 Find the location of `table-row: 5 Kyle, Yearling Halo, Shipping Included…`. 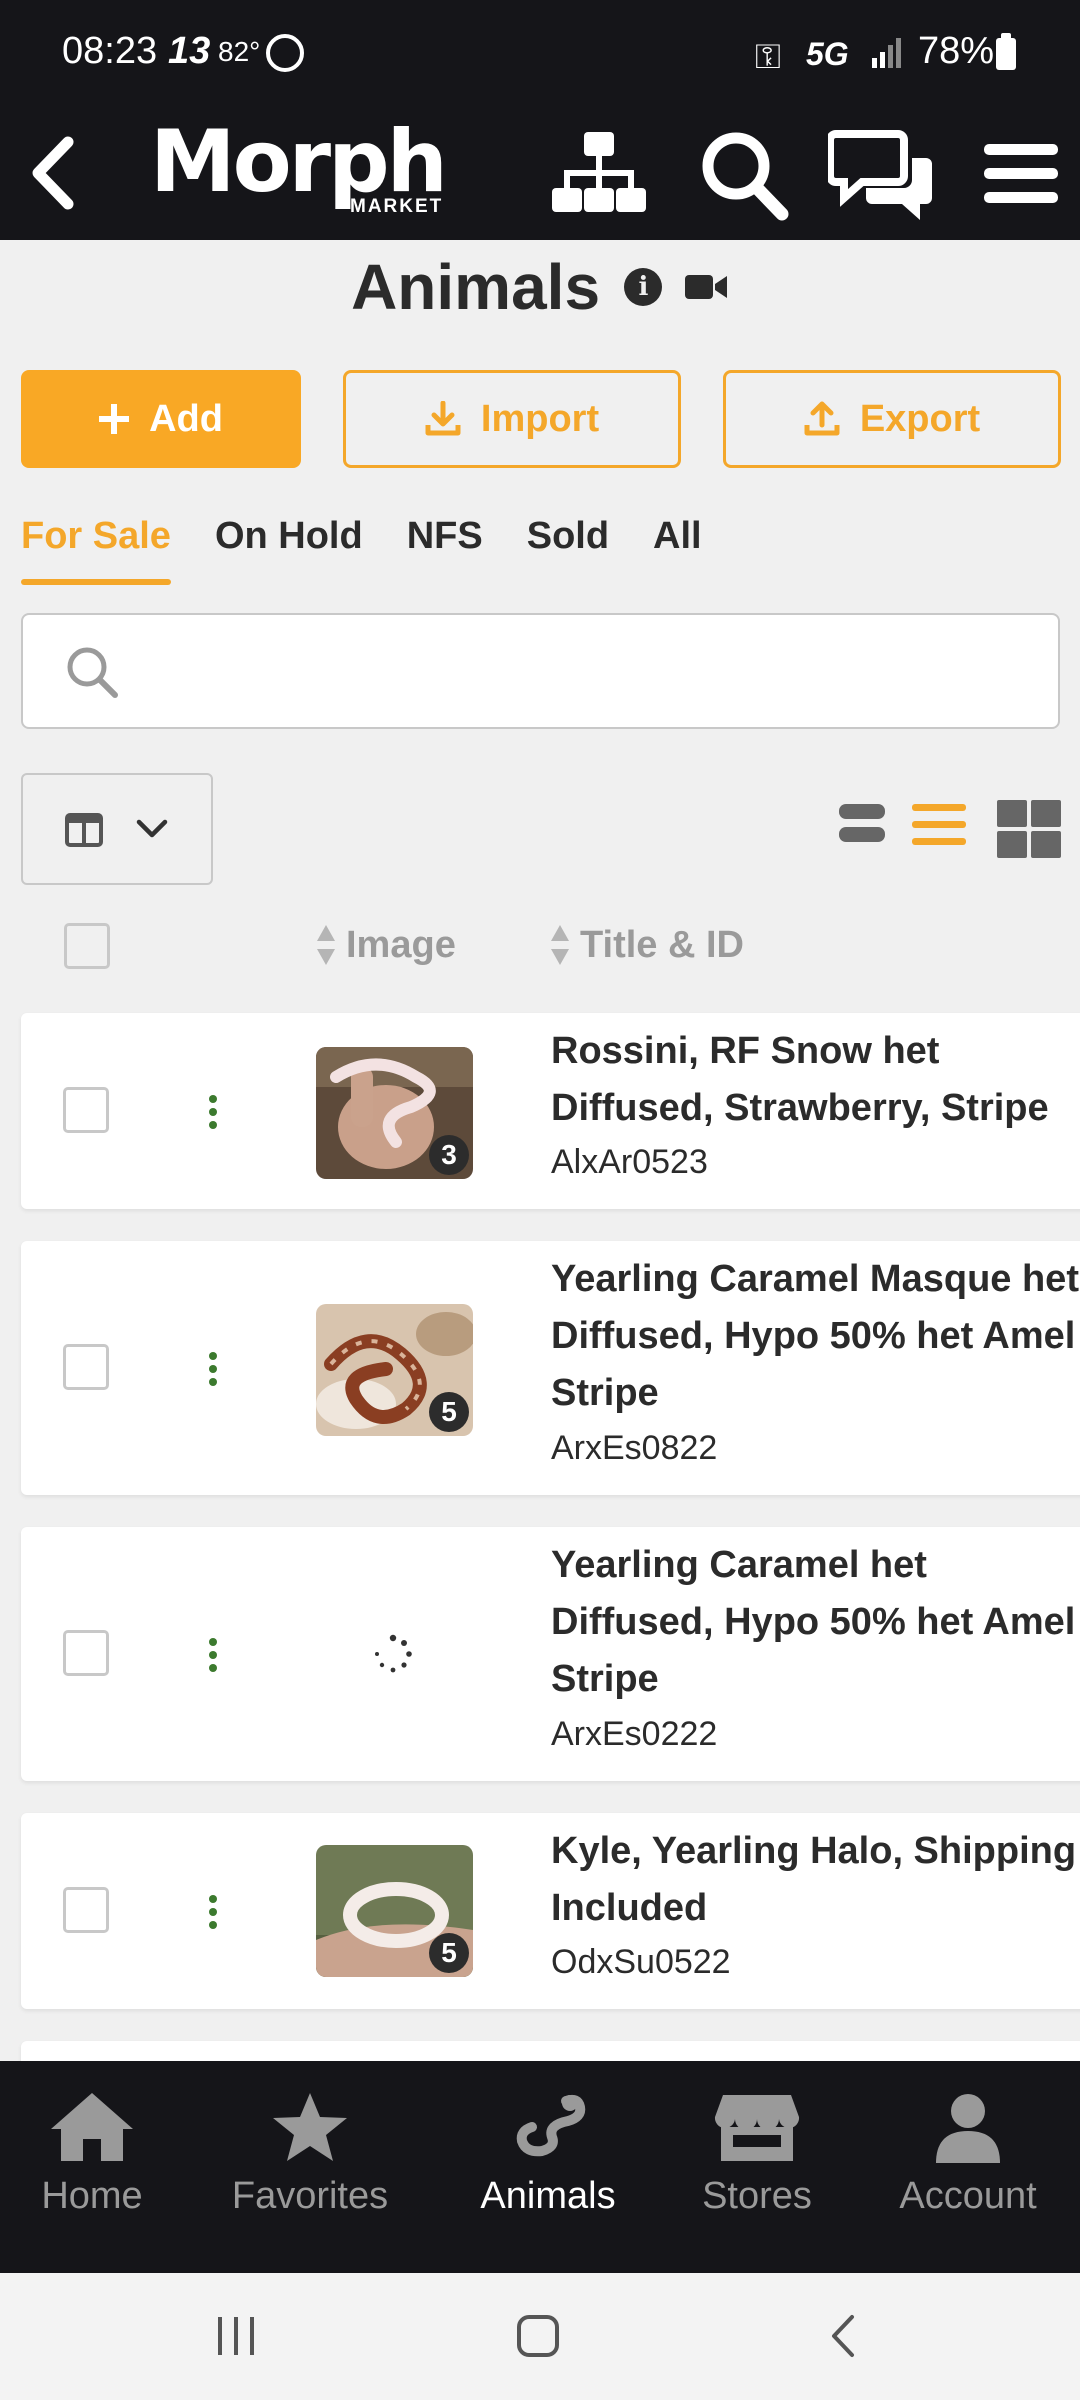

table-row: 5 Kyle, Yearling Halo, Shipping Included… is located at coordinates (550, 1911).